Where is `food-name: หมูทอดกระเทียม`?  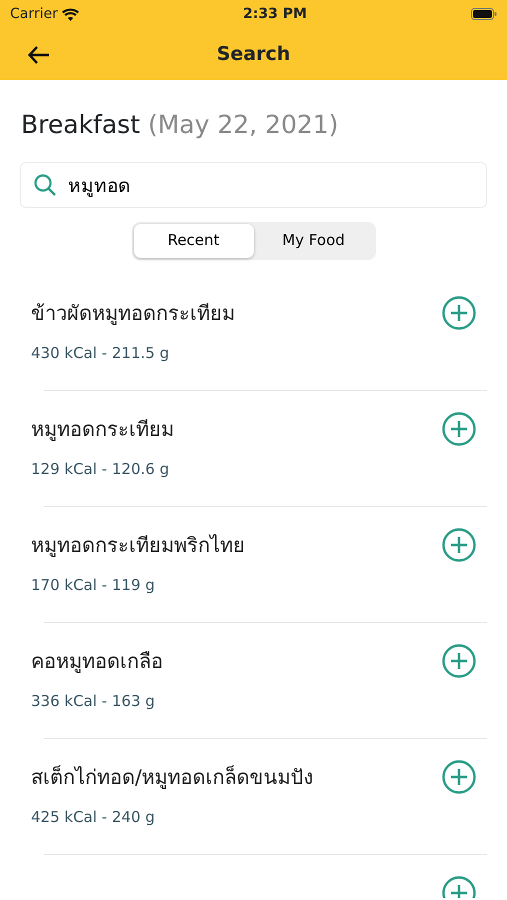 food-name: หมูทอดกระเทียม is located at coordinates (102, 429).